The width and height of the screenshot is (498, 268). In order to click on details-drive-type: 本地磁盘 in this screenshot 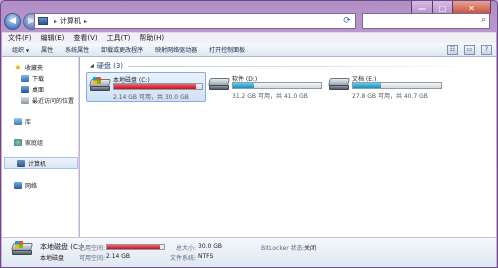, I will do `click(52, 258)`.